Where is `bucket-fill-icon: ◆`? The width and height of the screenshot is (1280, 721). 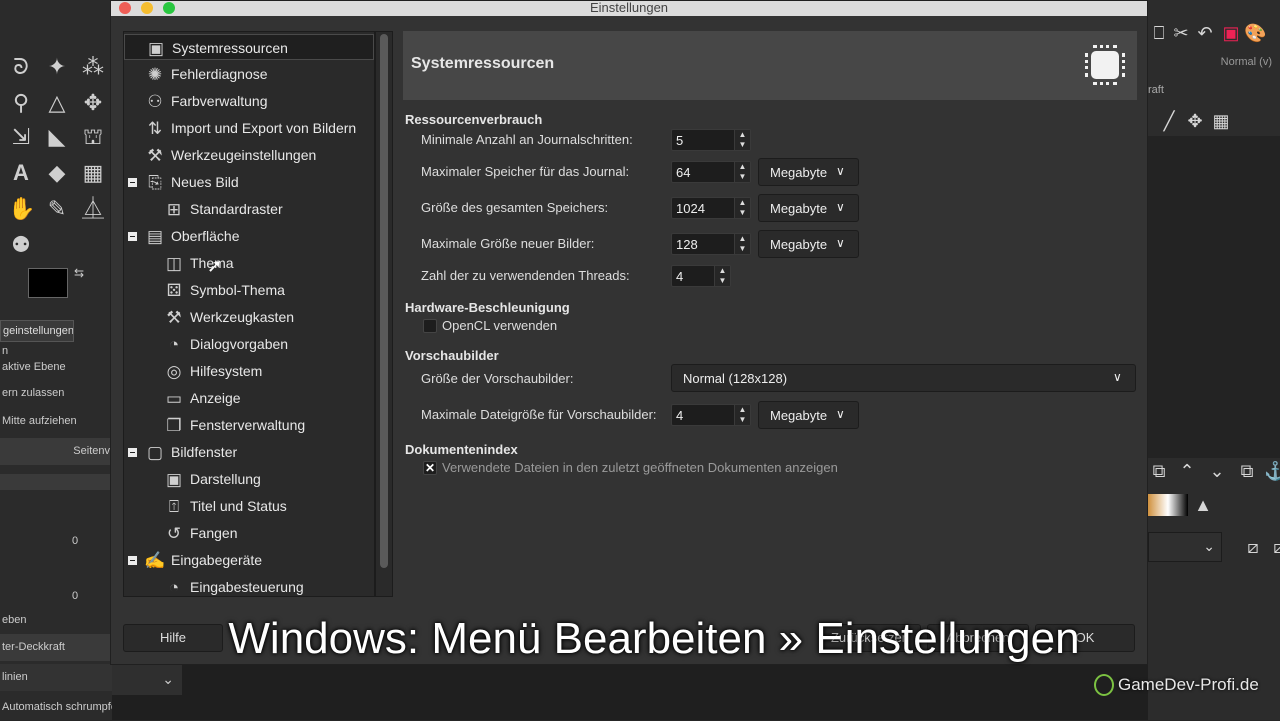
bucket-fill-icon: ◆ is located at coordinates (57, 173).